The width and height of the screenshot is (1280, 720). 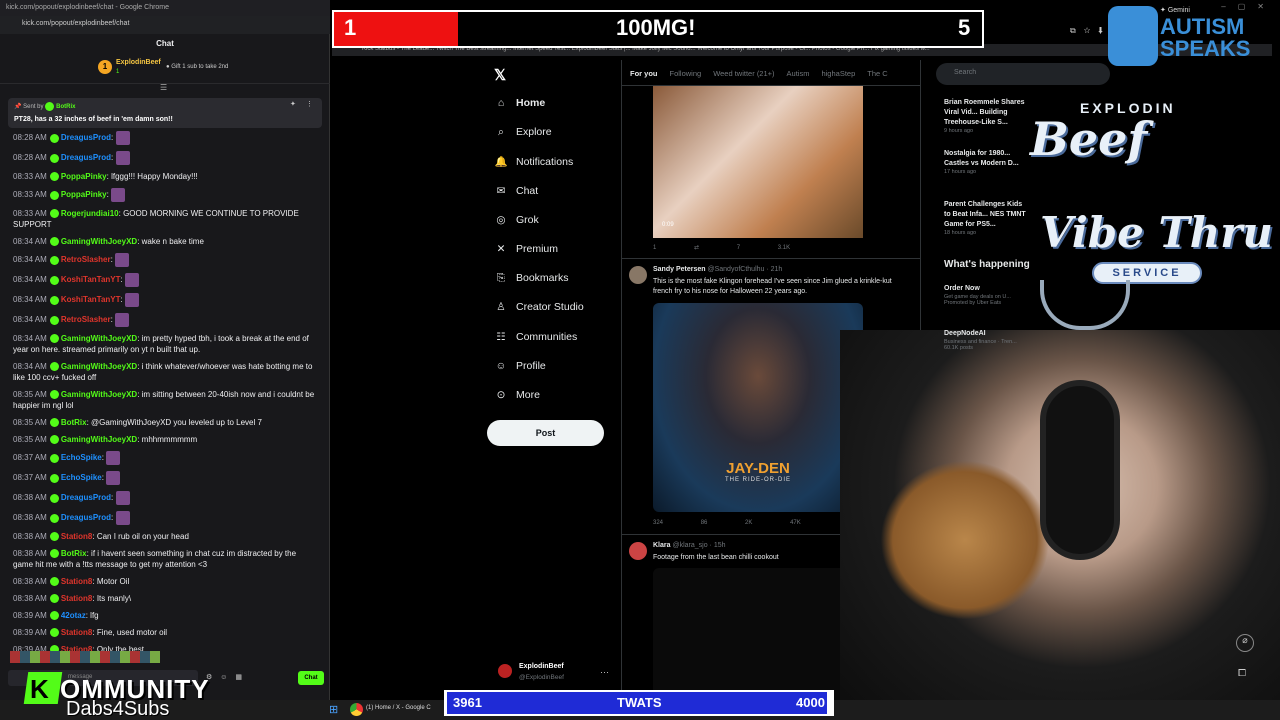 What do you see at coordinates (526, 249) in the screenshot?
I see `nav-item-premium: ✕ Premium` at bounding box center [526, 249].